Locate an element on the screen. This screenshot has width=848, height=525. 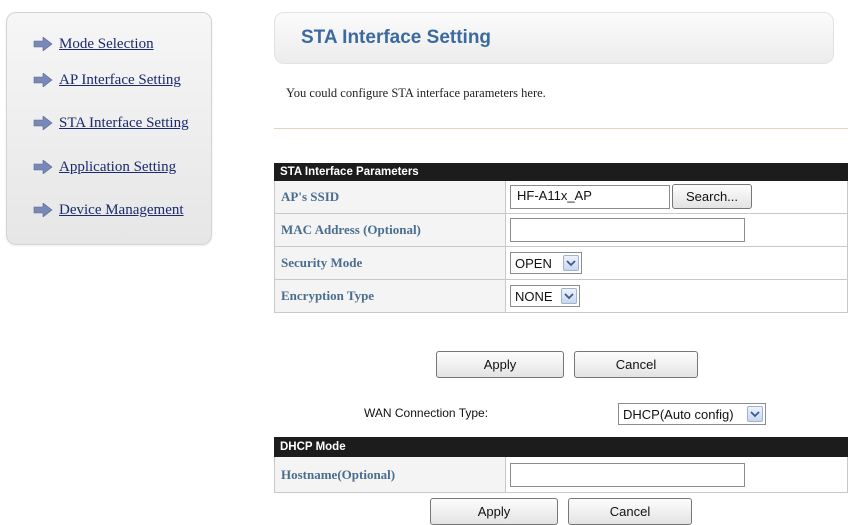
sidebar-item-label: STA Interface Setting is located at coordinates (124, 122).